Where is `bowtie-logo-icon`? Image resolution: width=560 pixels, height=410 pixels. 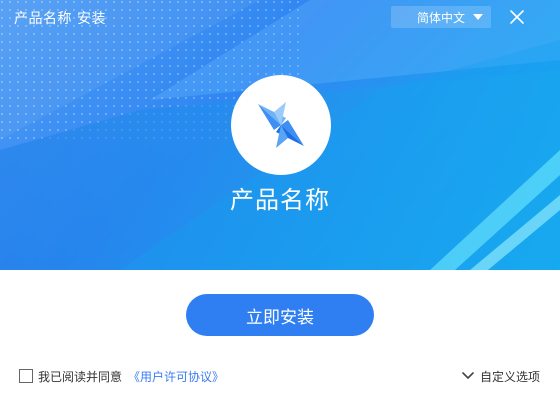
bowtie-logo-icon is located at coordinates (281, 125).